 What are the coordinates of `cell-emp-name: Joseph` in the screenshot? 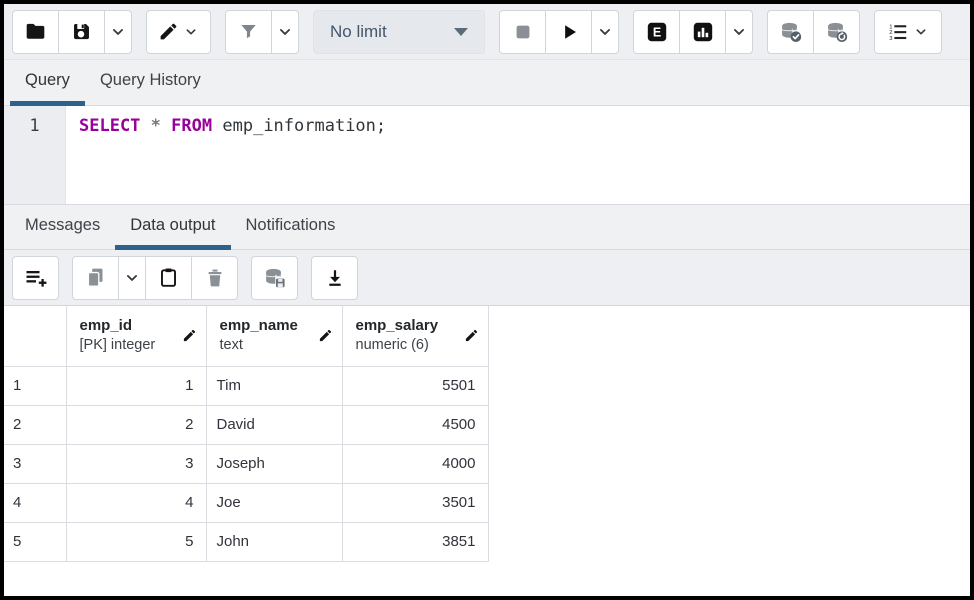 It's located at (274, 464).